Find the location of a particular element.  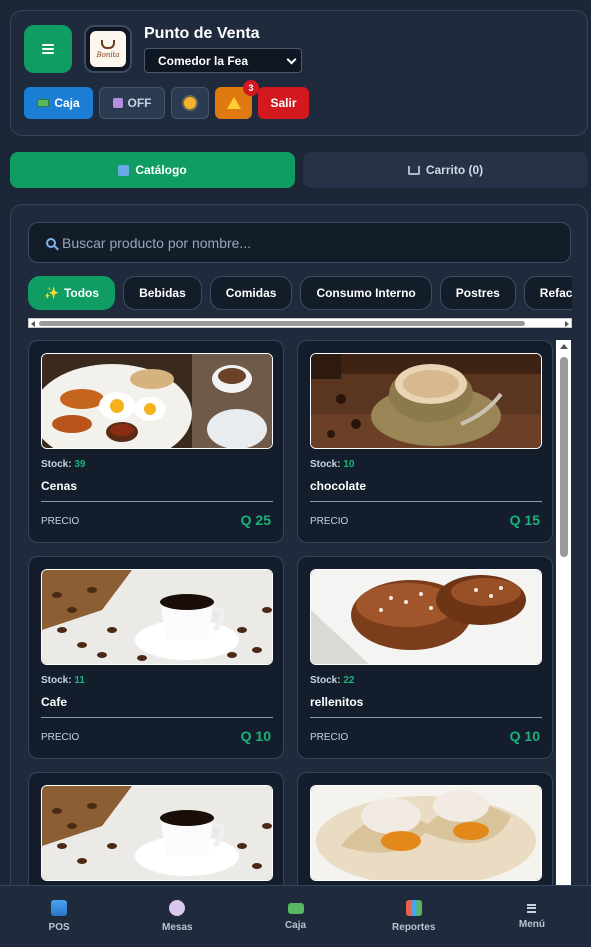

caja-button-label: Caja is located at coordinates (67, 103).